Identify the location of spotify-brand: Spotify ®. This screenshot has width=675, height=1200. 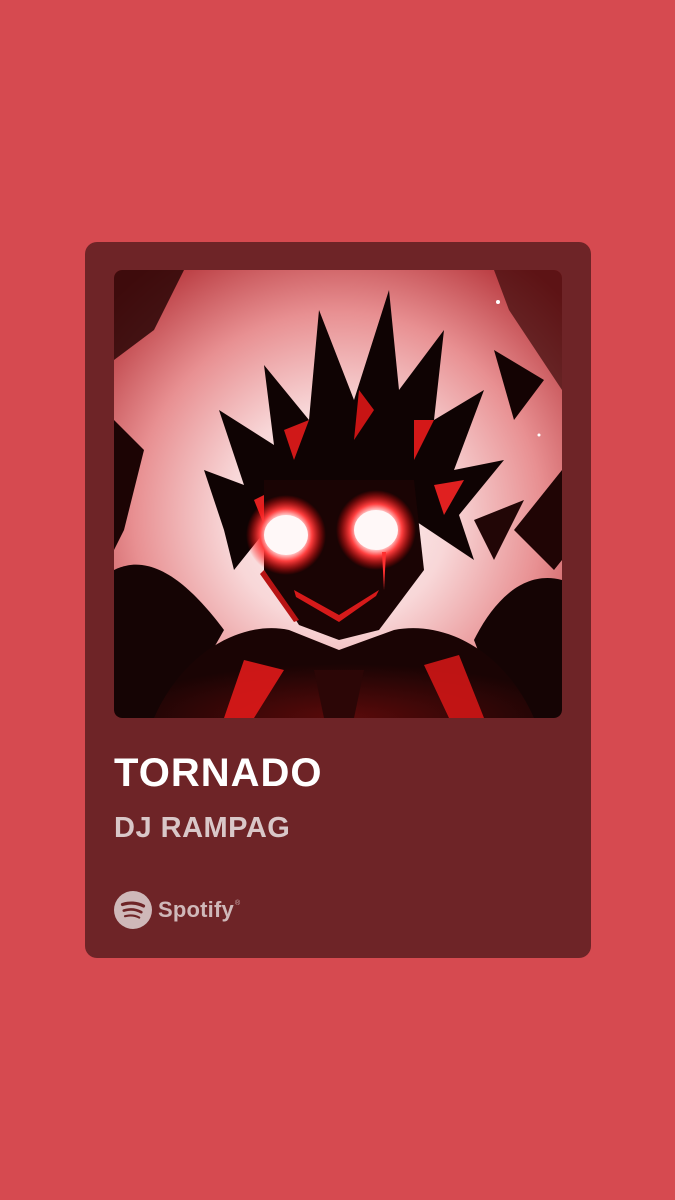
(177, 910).